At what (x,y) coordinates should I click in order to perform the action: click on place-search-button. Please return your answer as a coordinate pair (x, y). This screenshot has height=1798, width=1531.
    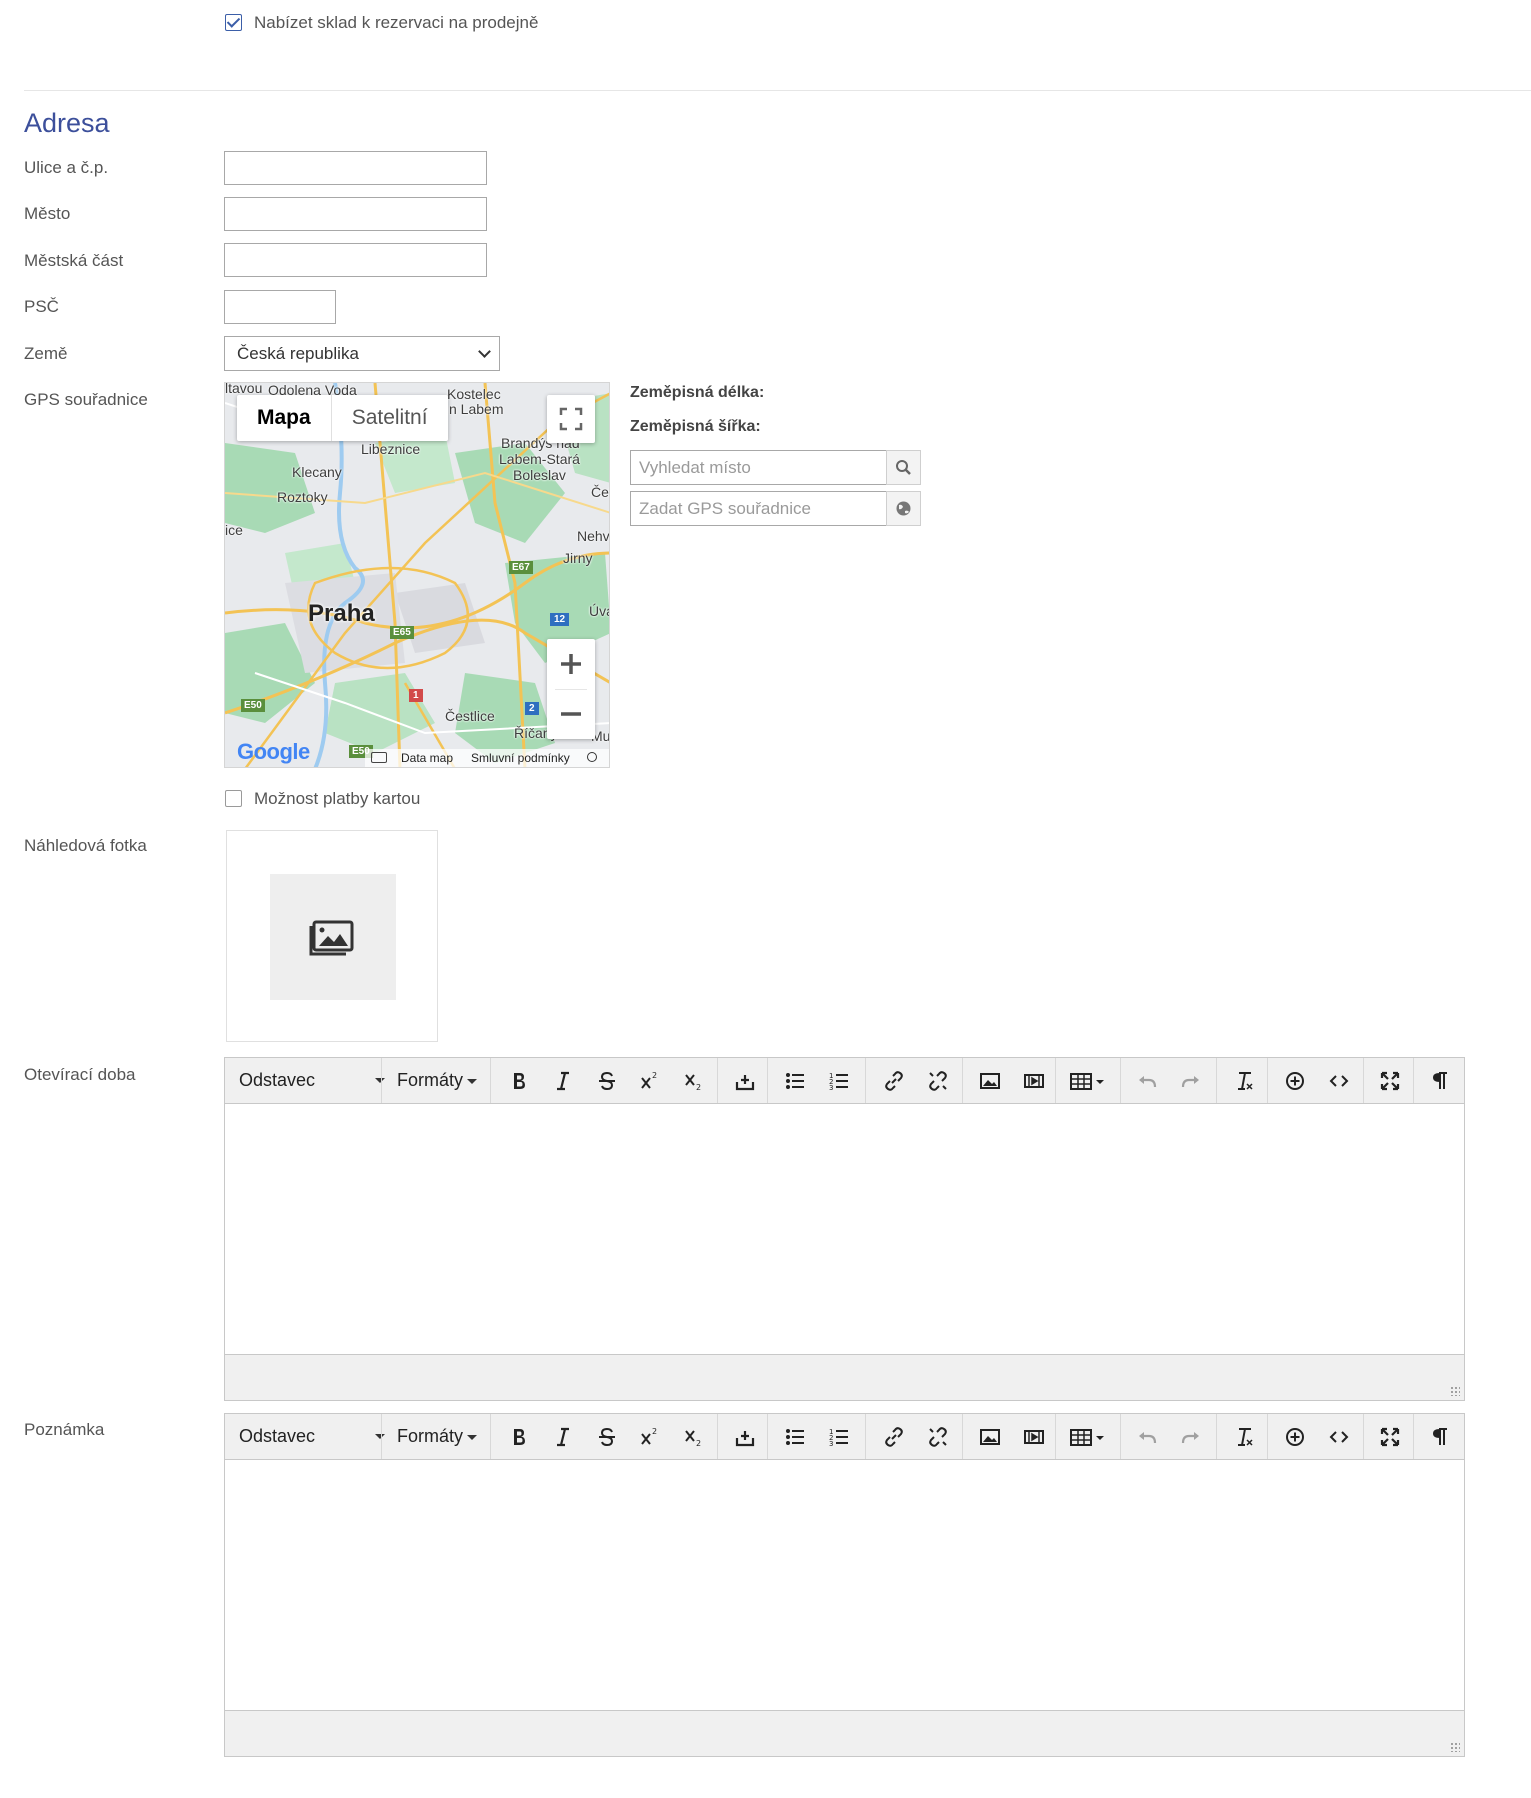
    Looking at the image, I should click on (903, 467).